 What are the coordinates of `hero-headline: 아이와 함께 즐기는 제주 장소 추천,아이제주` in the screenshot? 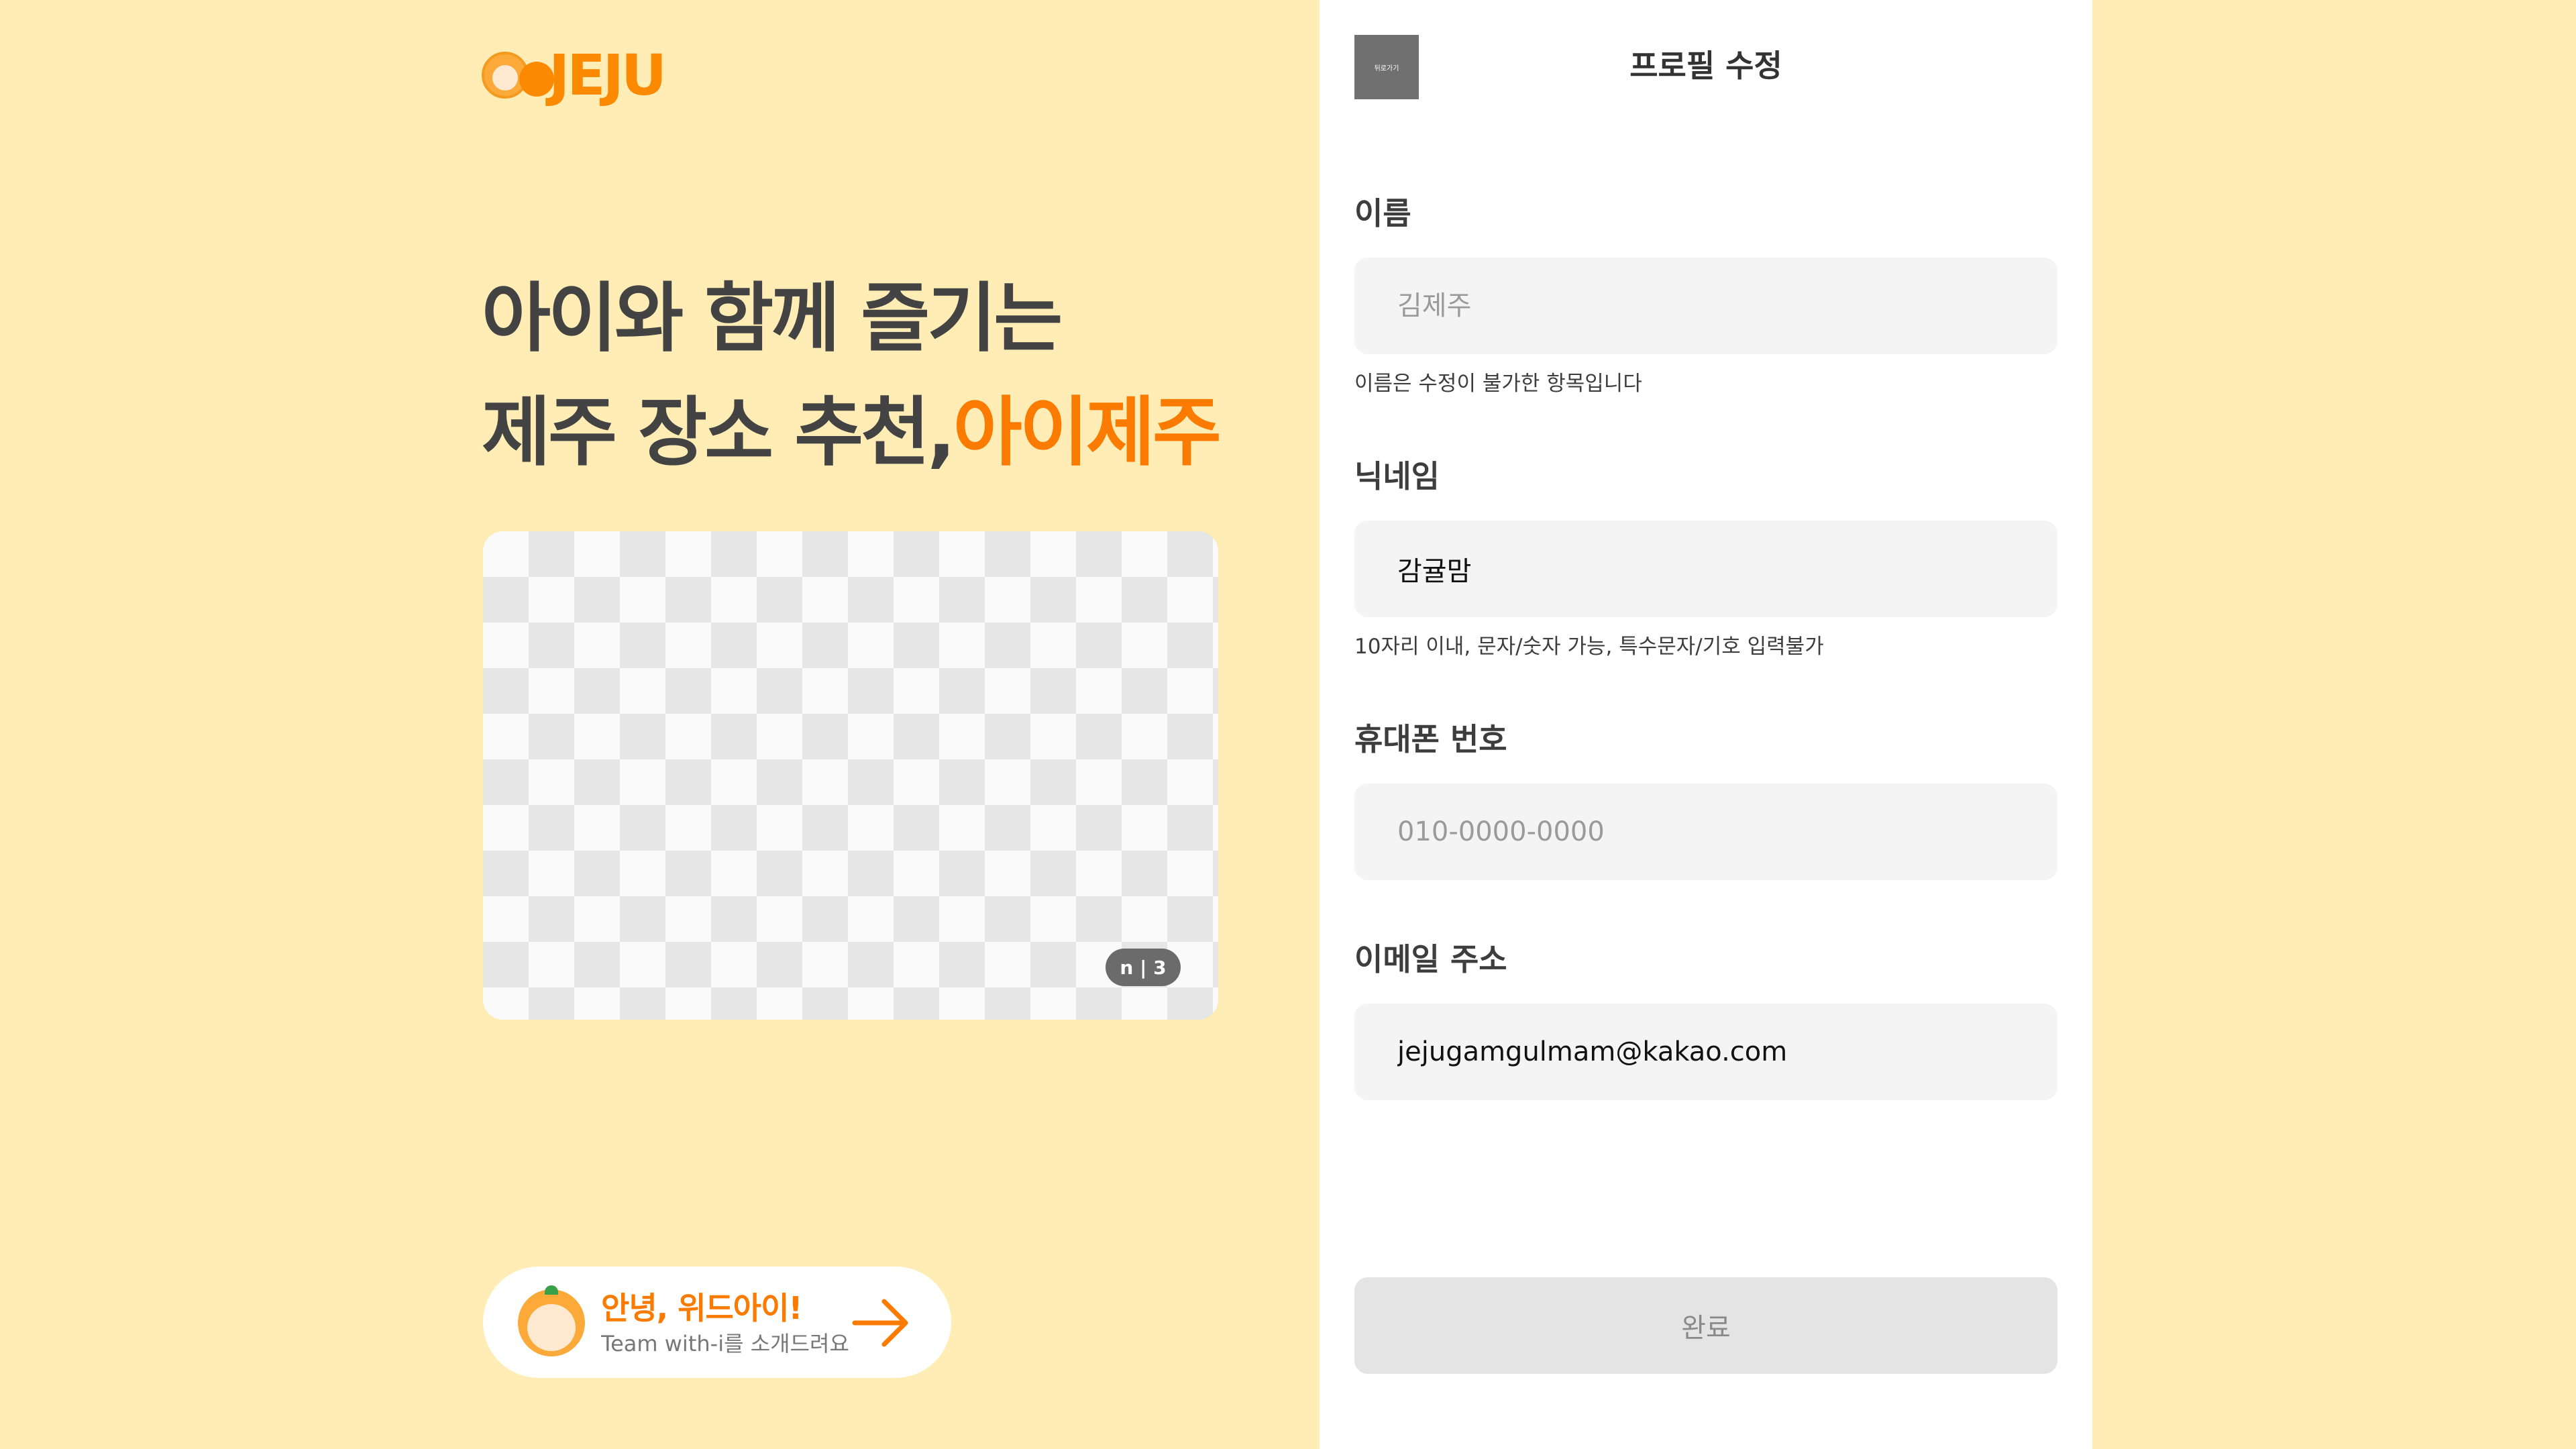 It's located at (852, 376).